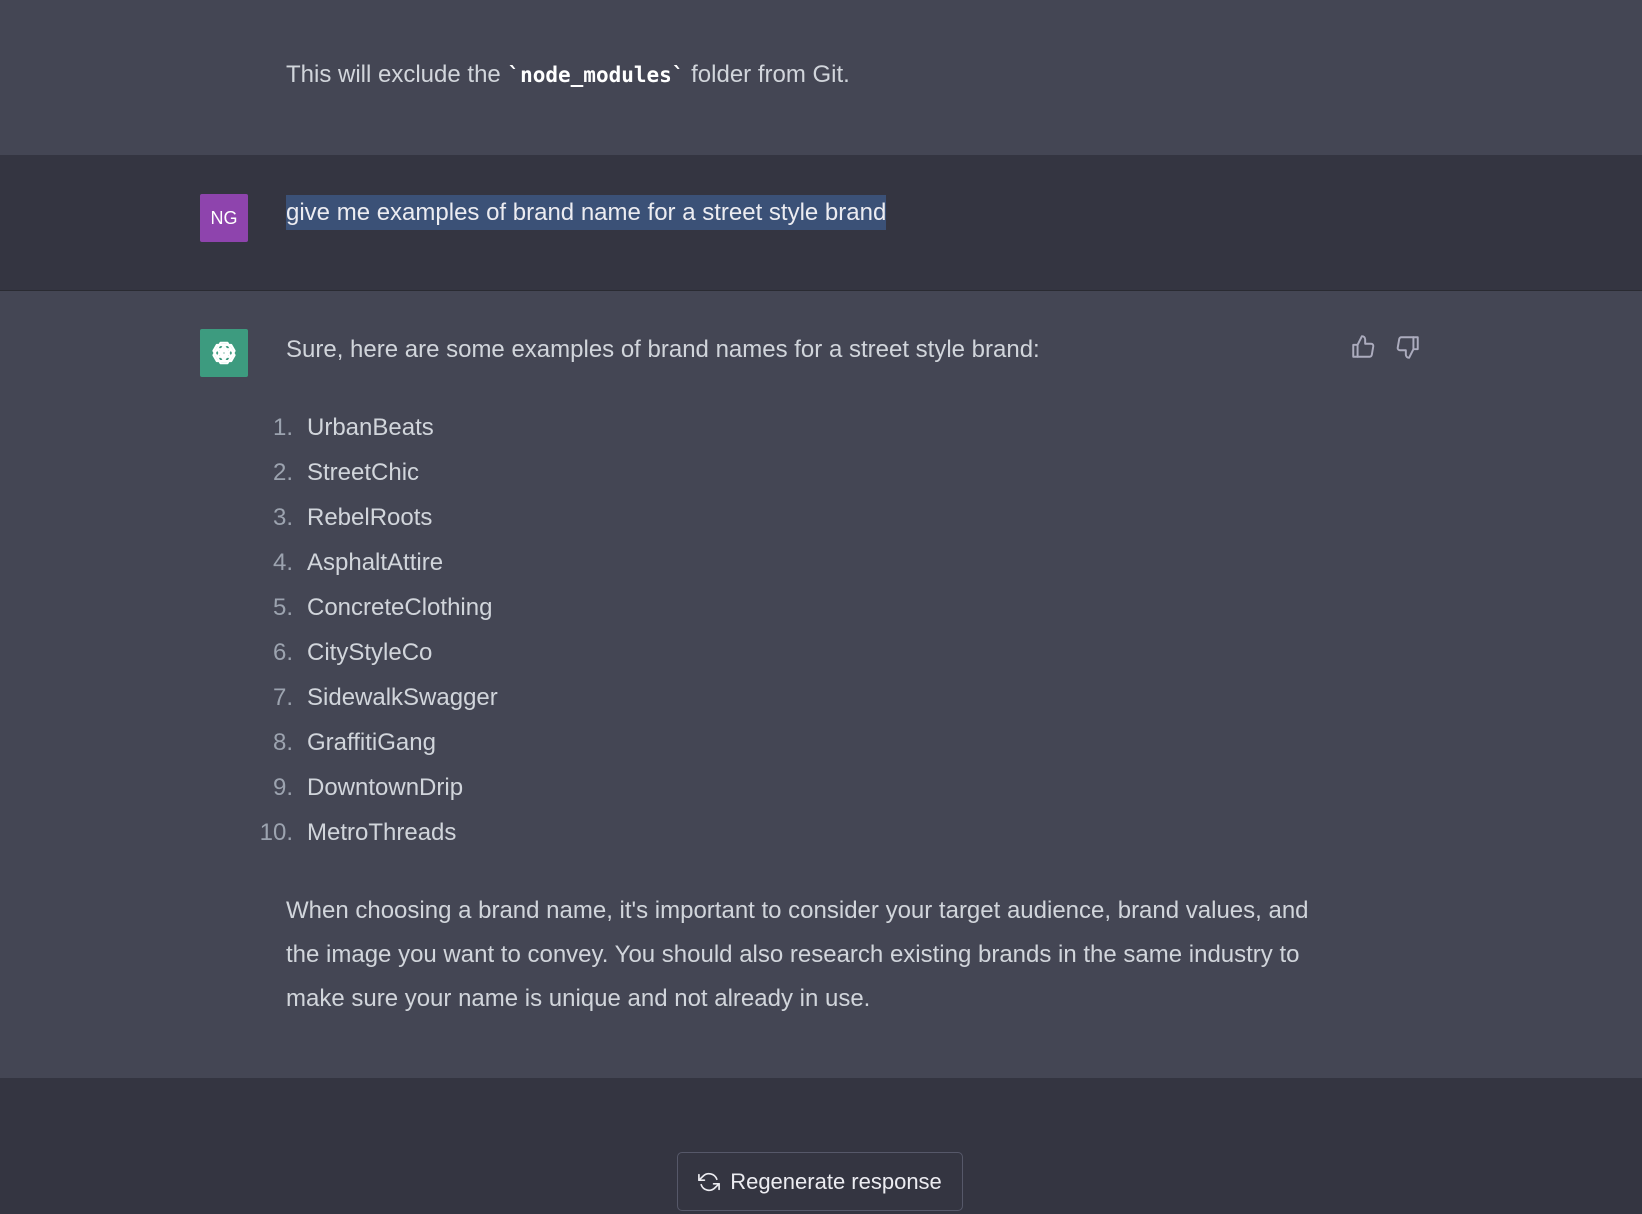  What do you see at coordinates (709, 1181) in the screenshot?
I see `refresh-icon` at bounding box center [709, 1181].